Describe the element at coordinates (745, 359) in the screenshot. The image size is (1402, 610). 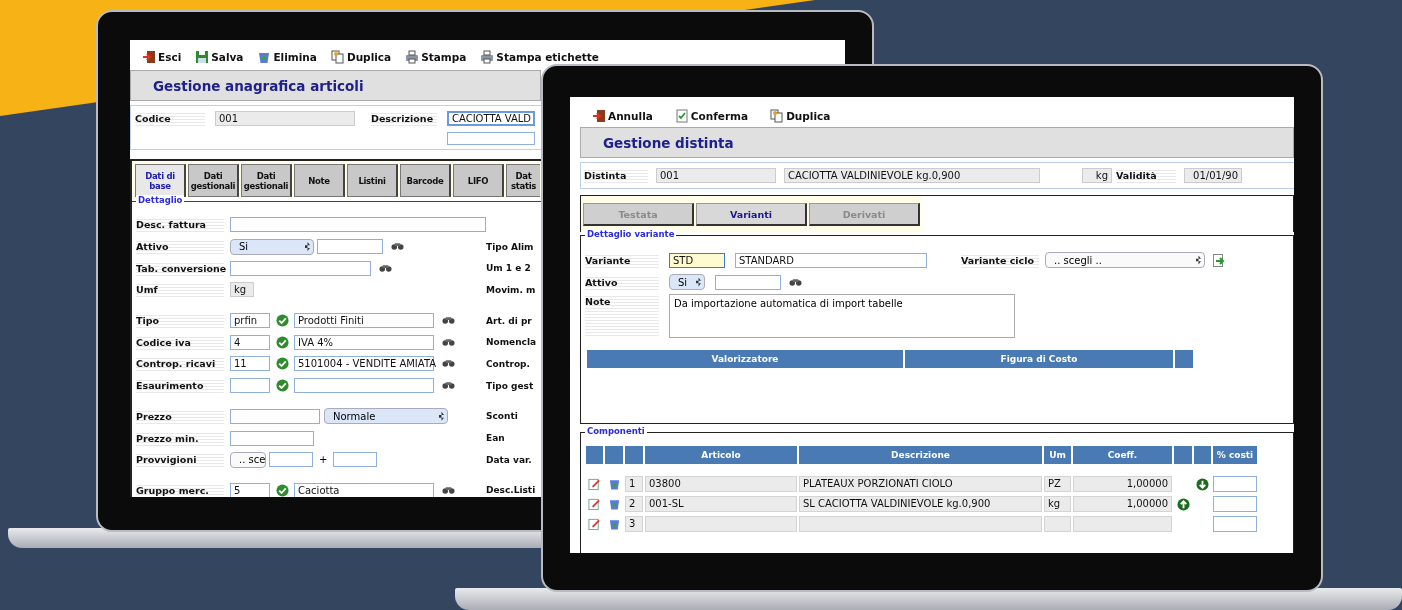
I see `column-header: Valorizzatore` at that location.